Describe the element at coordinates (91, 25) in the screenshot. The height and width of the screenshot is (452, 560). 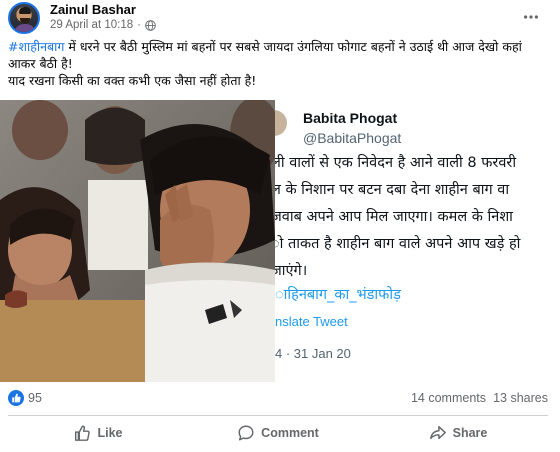
I see `post-timestamp: 29 April at 10:18` at that location.